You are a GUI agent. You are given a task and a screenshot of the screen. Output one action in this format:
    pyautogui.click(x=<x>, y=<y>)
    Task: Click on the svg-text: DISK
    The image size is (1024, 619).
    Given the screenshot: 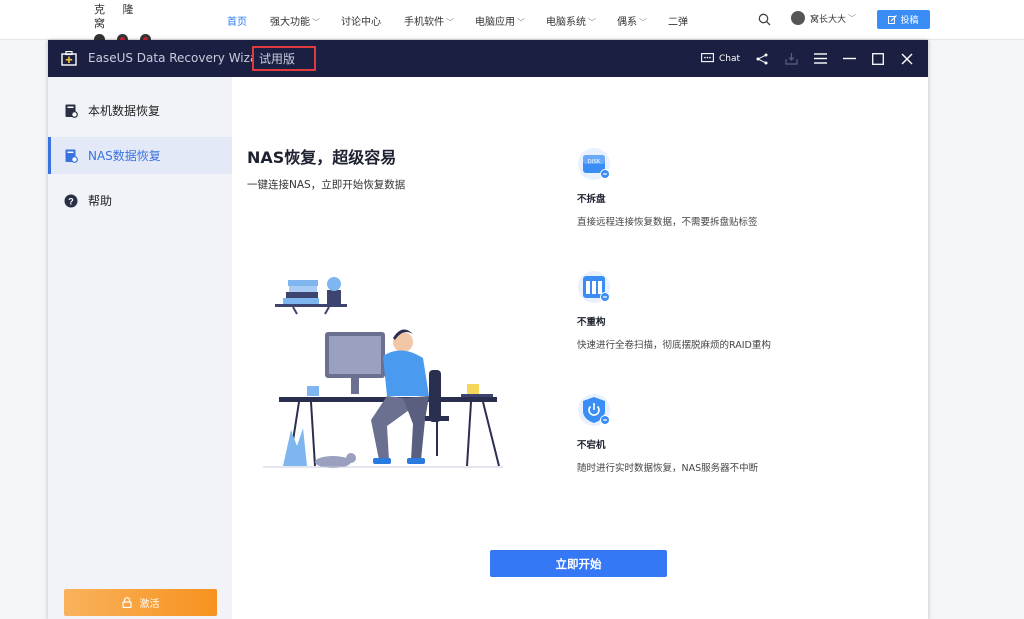 What is the action you would take?
    pyautogui.click(x=594, y=162)
    